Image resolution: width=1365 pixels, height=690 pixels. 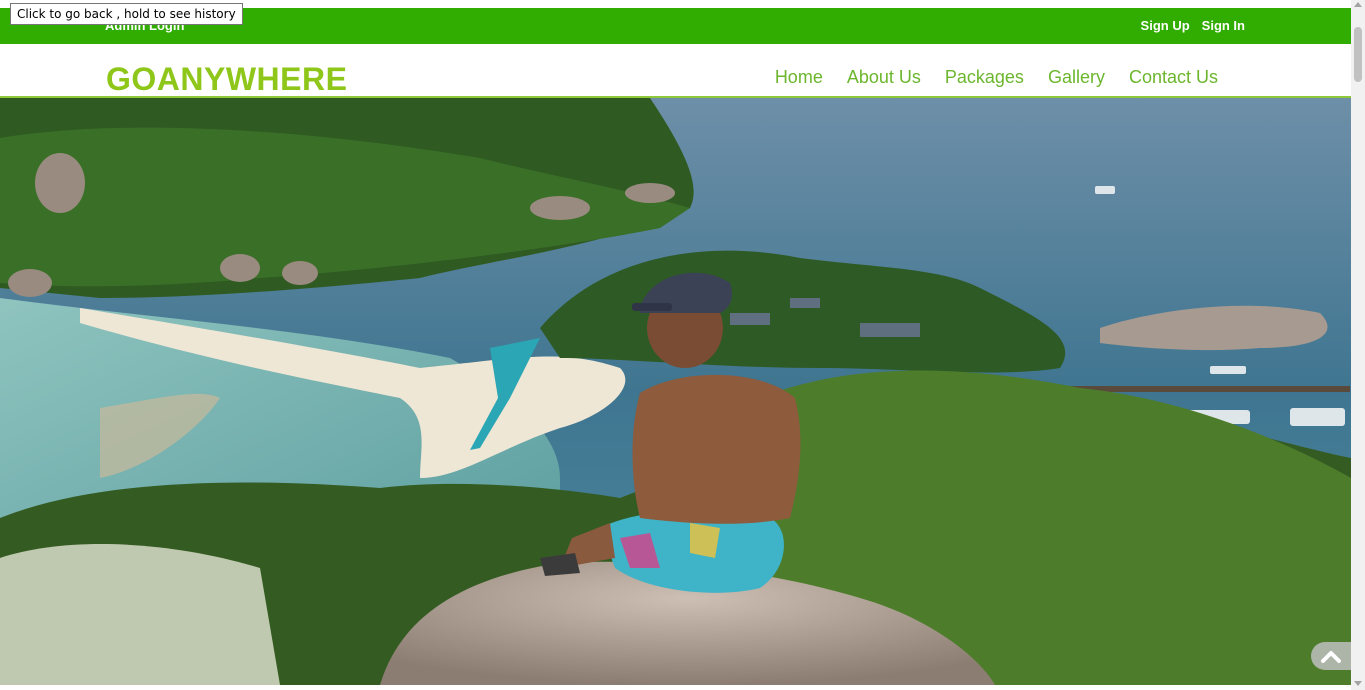 I want to click on sign-up-link: Sign Up, so click(x=1165, y=25).